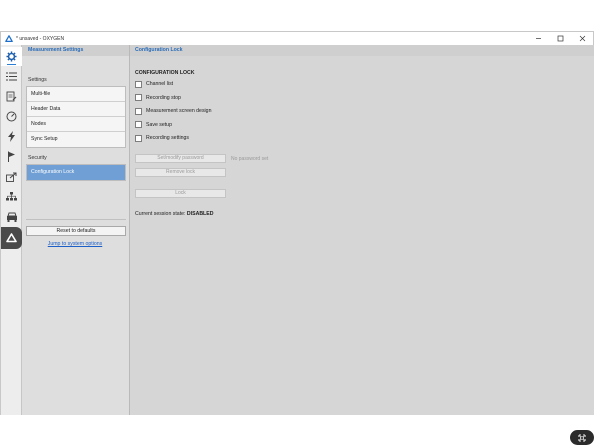  I want to click on rail-settings, so click(11, 56).